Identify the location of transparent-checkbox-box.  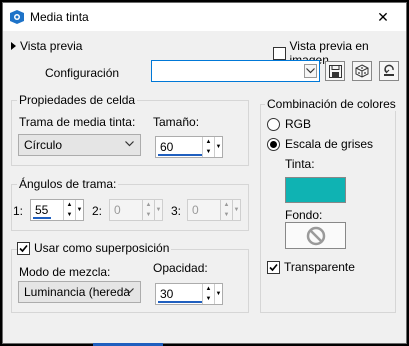
(273, 267).